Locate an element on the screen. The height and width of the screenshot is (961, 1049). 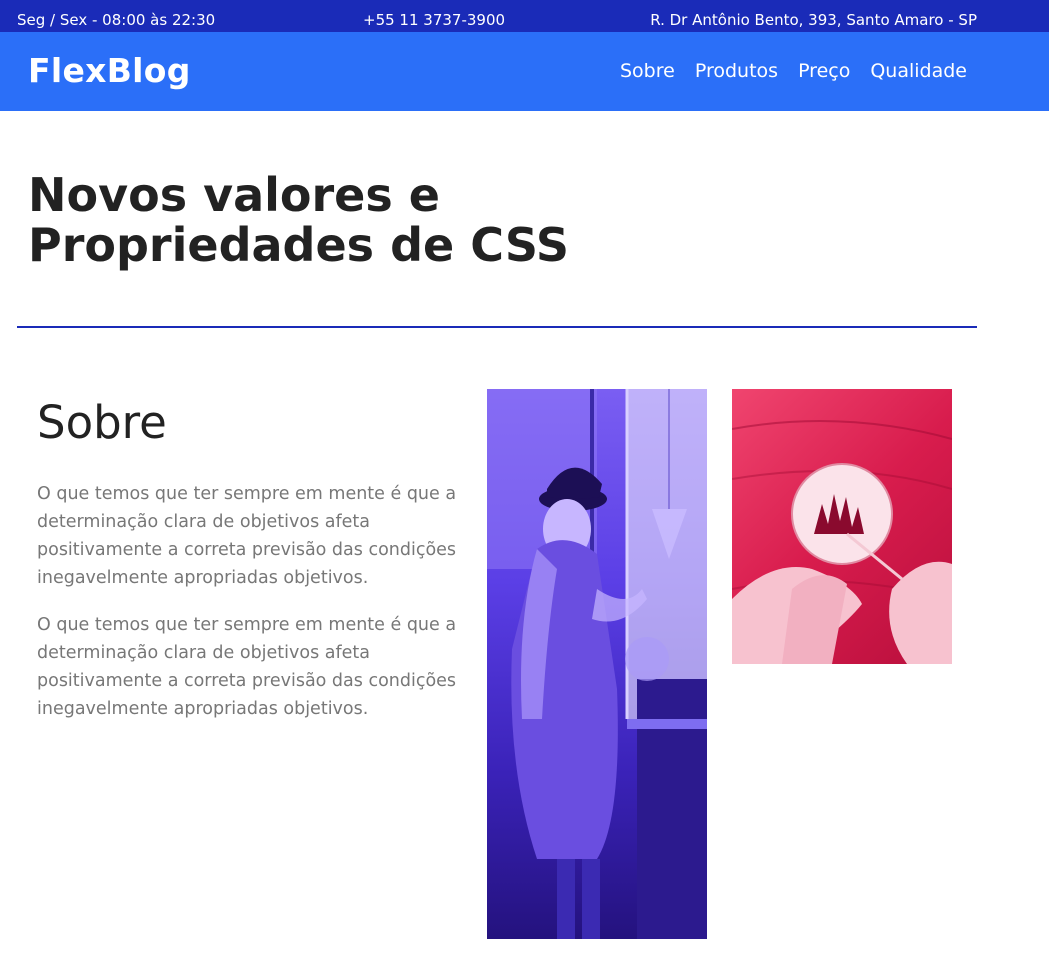
opening-hours: Seg / Sex - 08:00 às 22:30 is located at coordinates (116, 20).